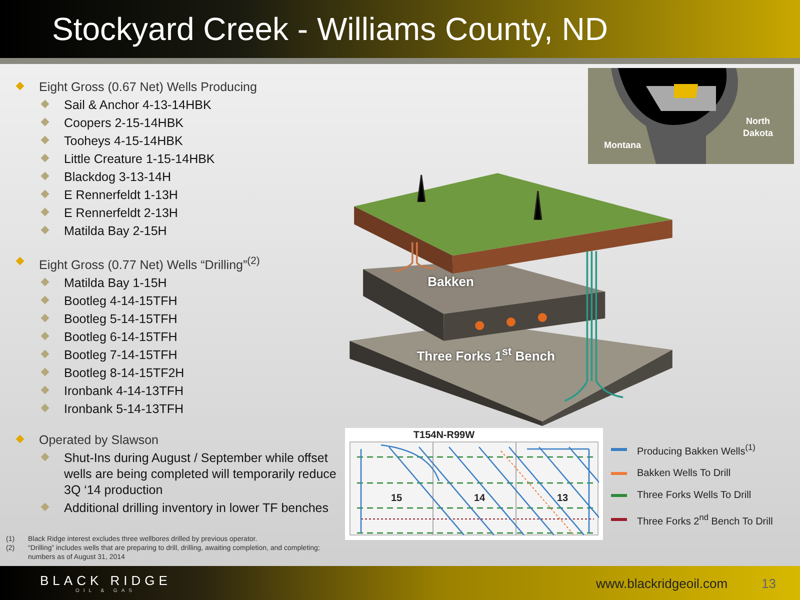  What do you see at coordinates (124, 373) in the screenshot?
I see `bullet-text: Bootleg 8-14-15TF2H` at bounding box center [124, 373].